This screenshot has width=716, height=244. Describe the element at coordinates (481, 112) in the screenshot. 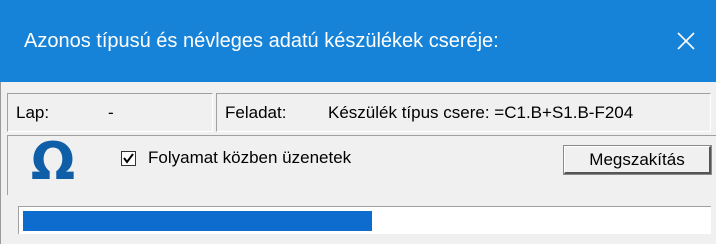

I see `feladat-value: Készülék típus csere: =C1.B+S1.B-F204` at that location.